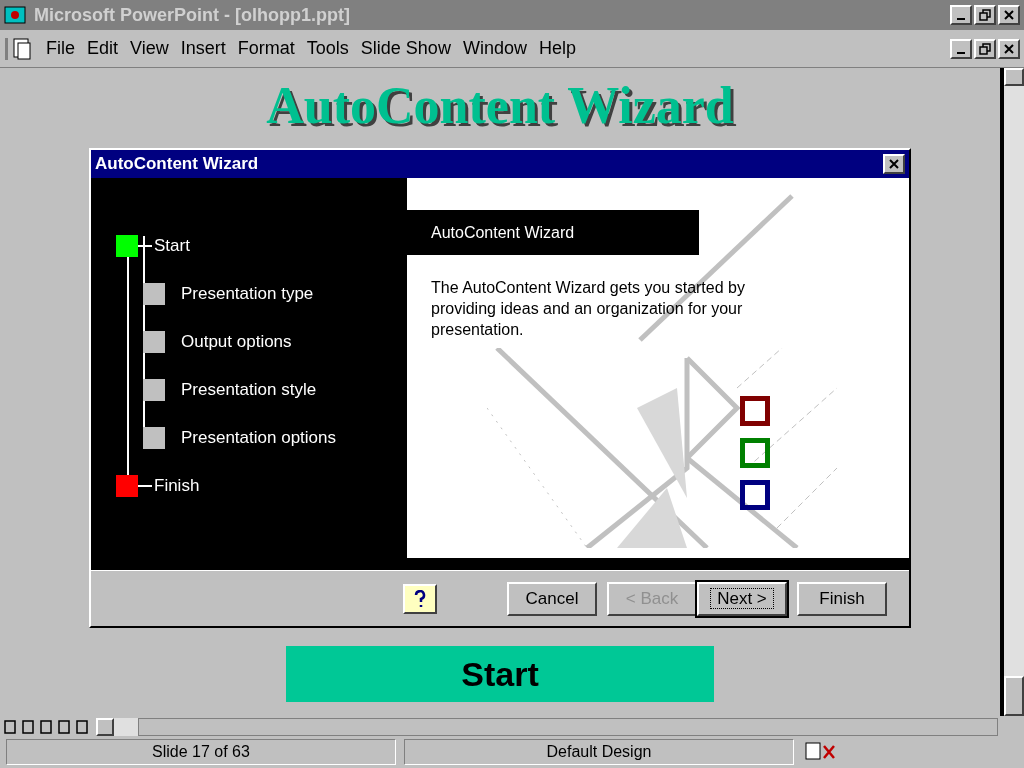  I want to click on dialog-button: Cancel, so click(552, 598).